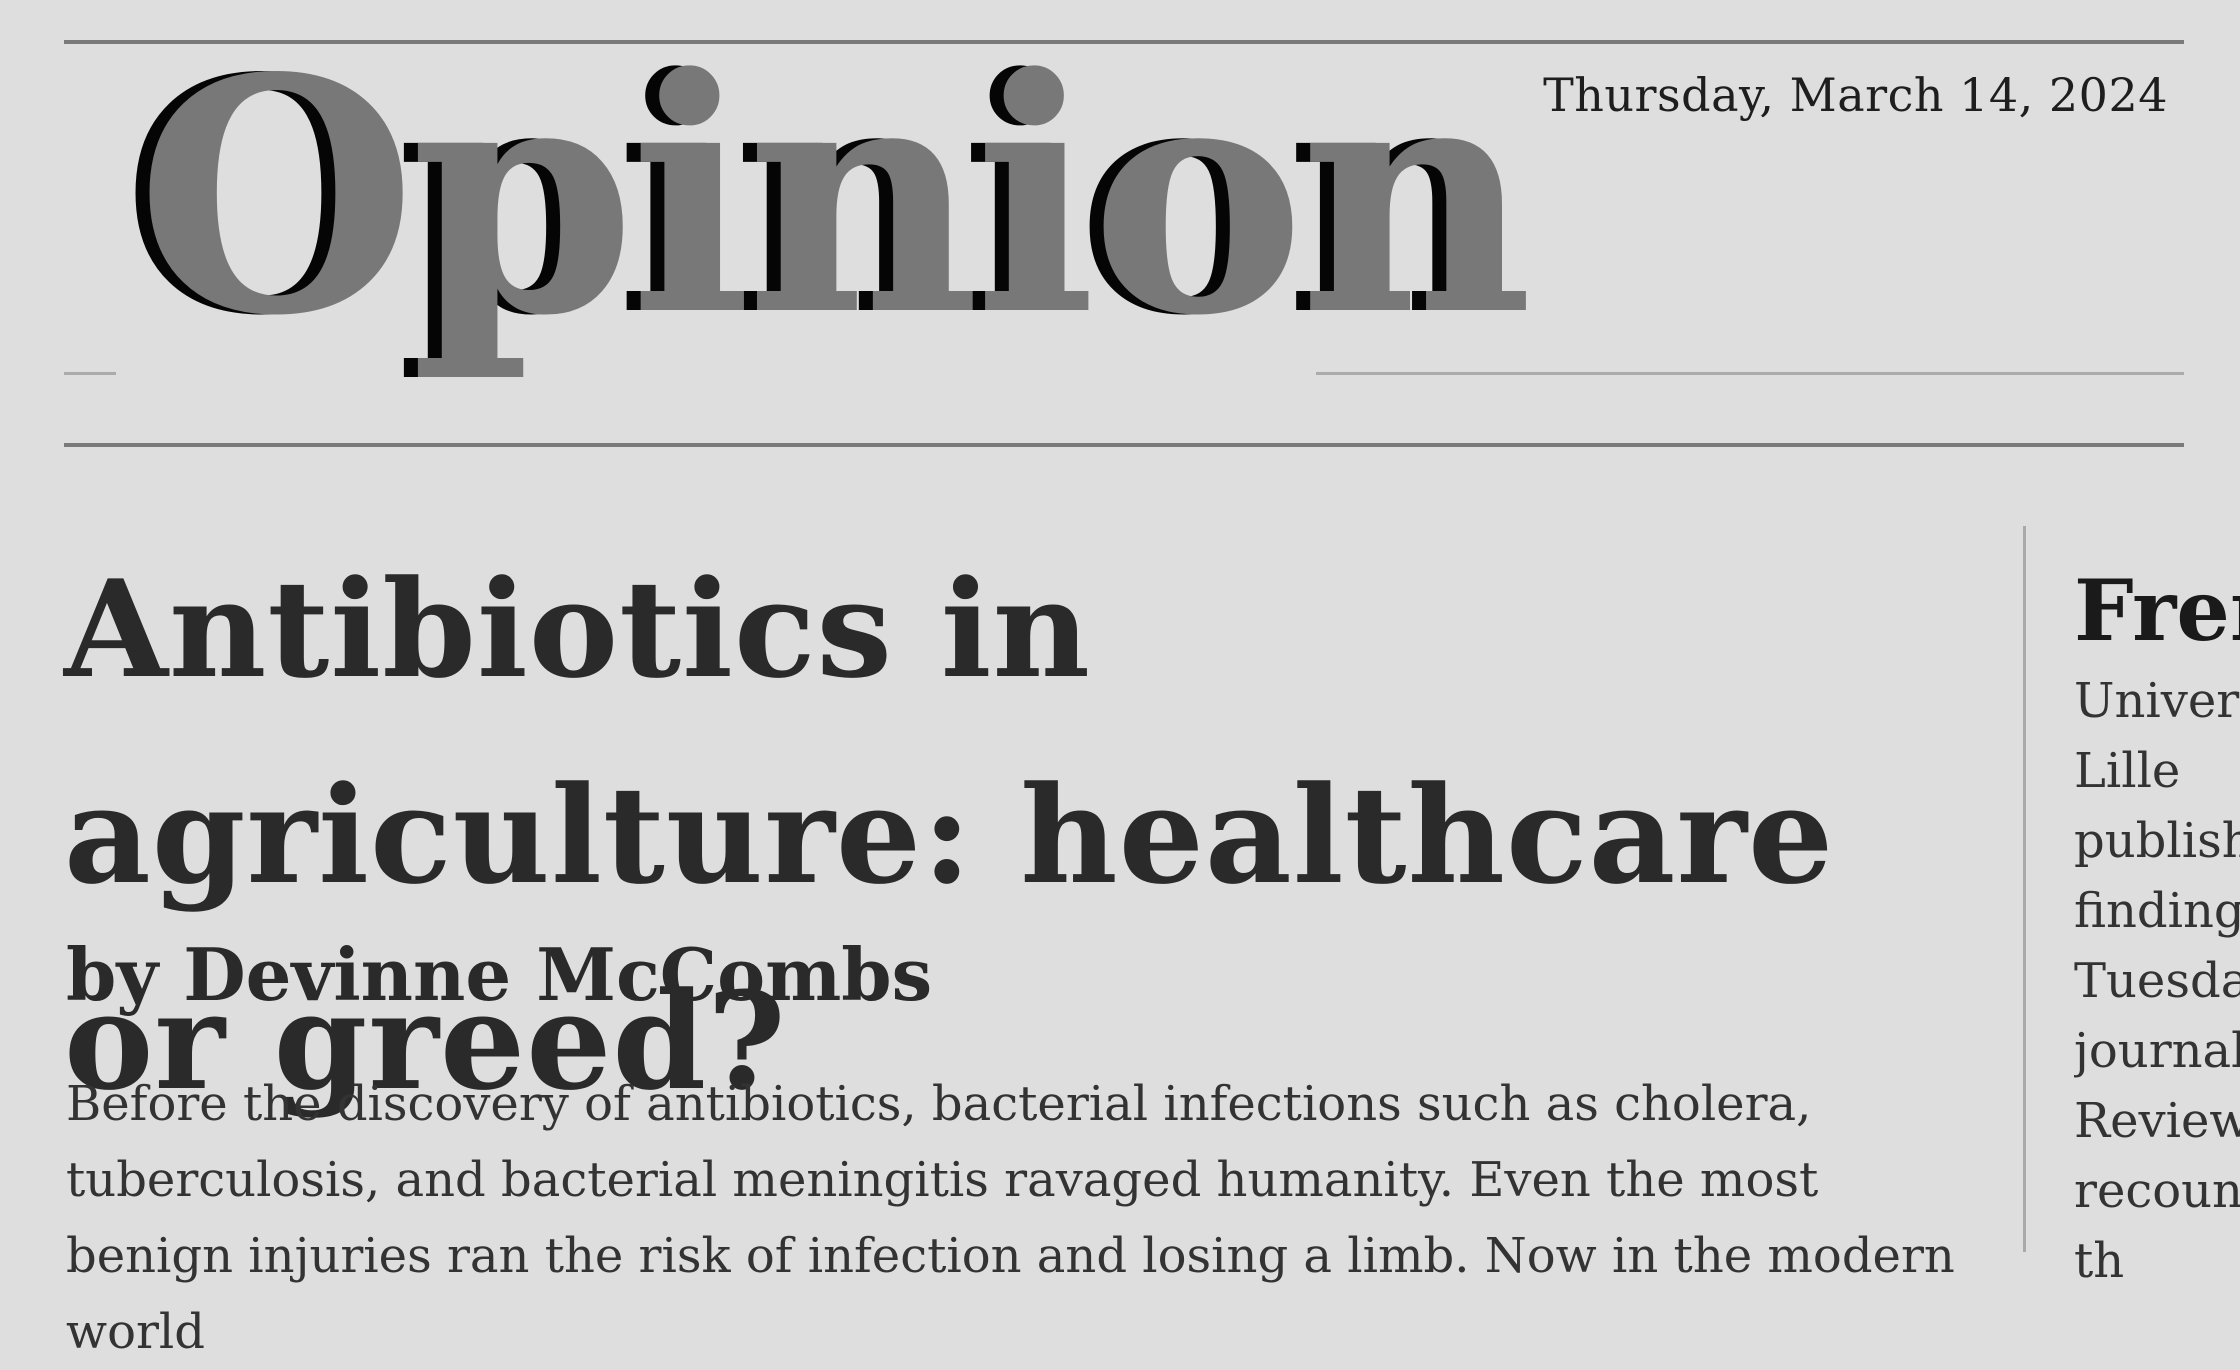  I want to click on sidebar-text-line: Lille, so click(2127, 771).